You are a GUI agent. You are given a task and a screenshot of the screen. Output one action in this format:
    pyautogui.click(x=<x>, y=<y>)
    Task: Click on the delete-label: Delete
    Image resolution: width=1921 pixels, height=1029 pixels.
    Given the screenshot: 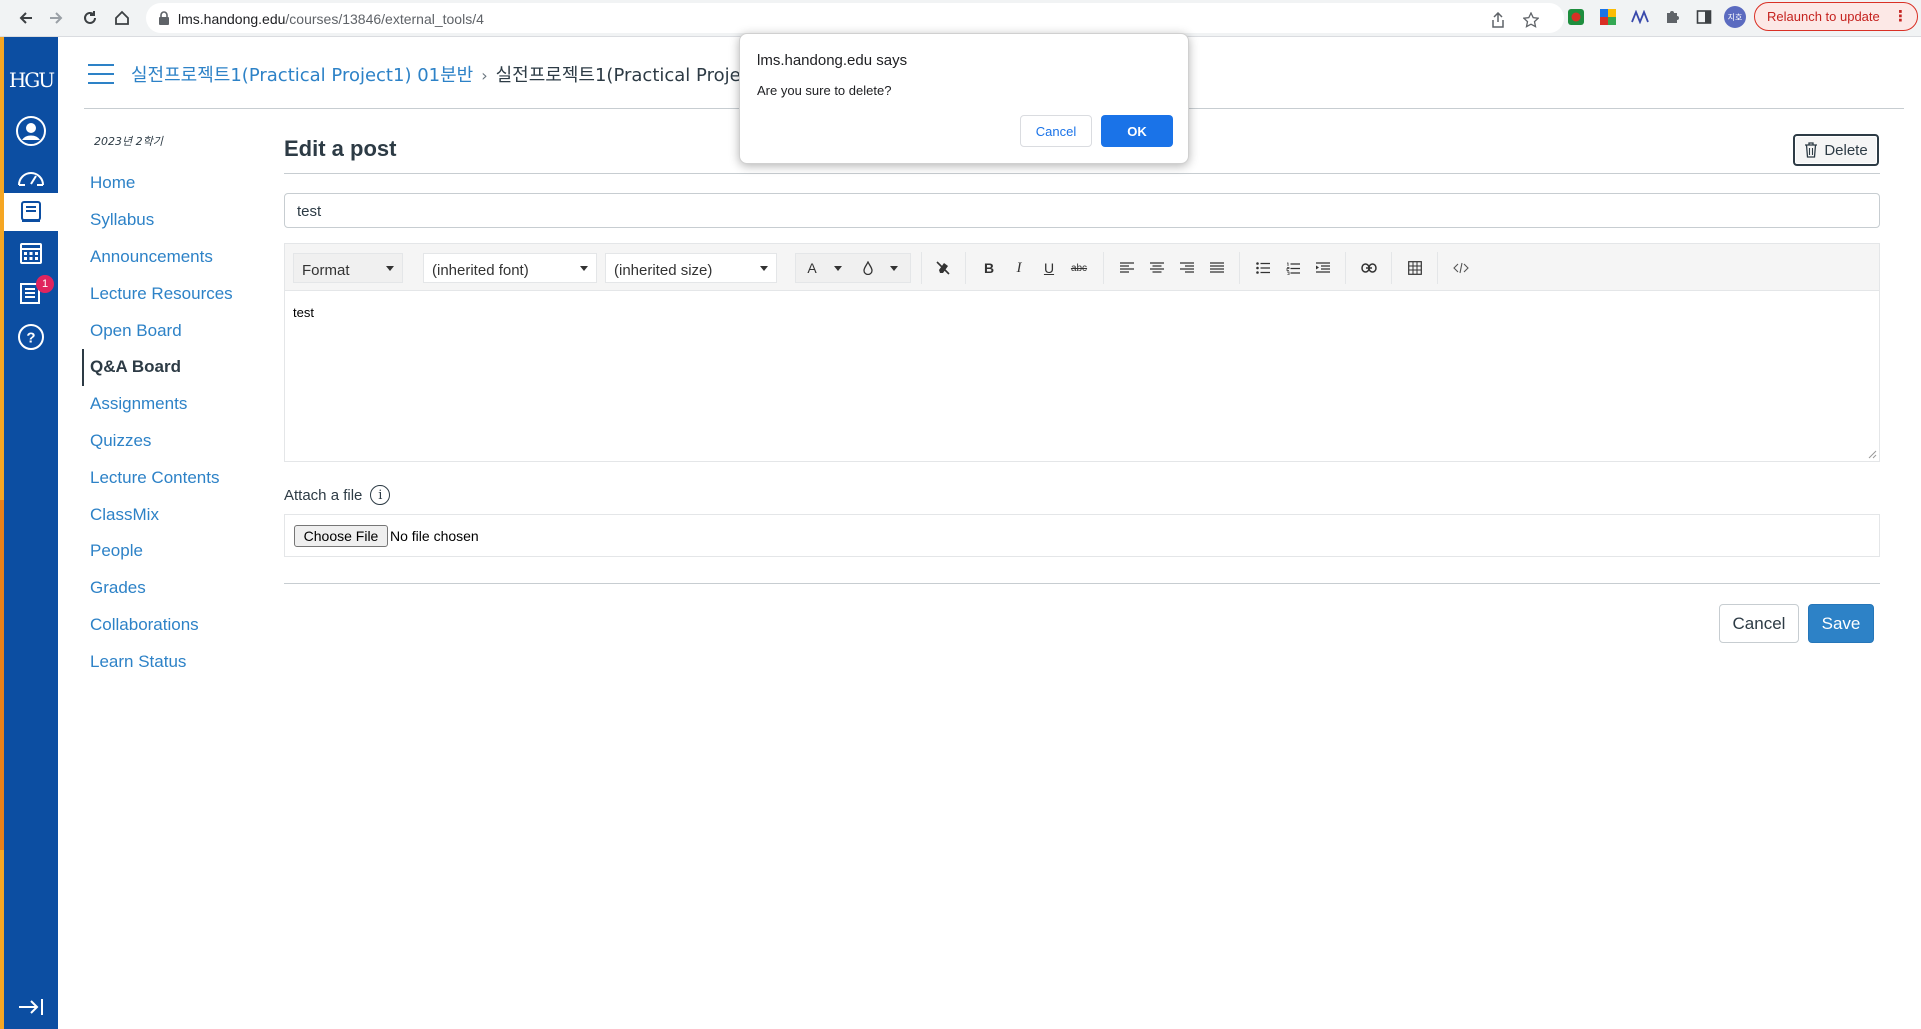 What is the action you would take?
    pyautogui.click(x=1846, y=150)
    